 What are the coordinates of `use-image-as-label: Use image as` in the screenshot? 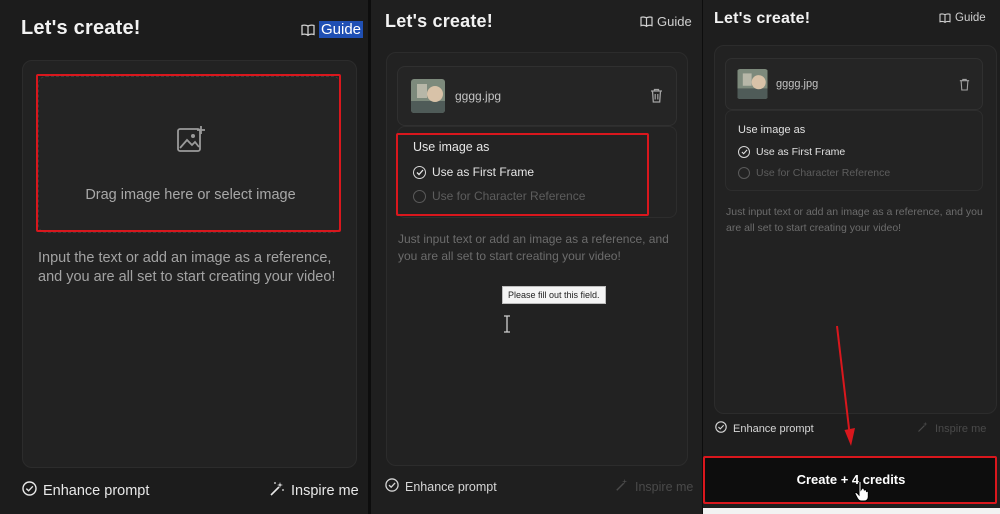 It's located at (772, 130).